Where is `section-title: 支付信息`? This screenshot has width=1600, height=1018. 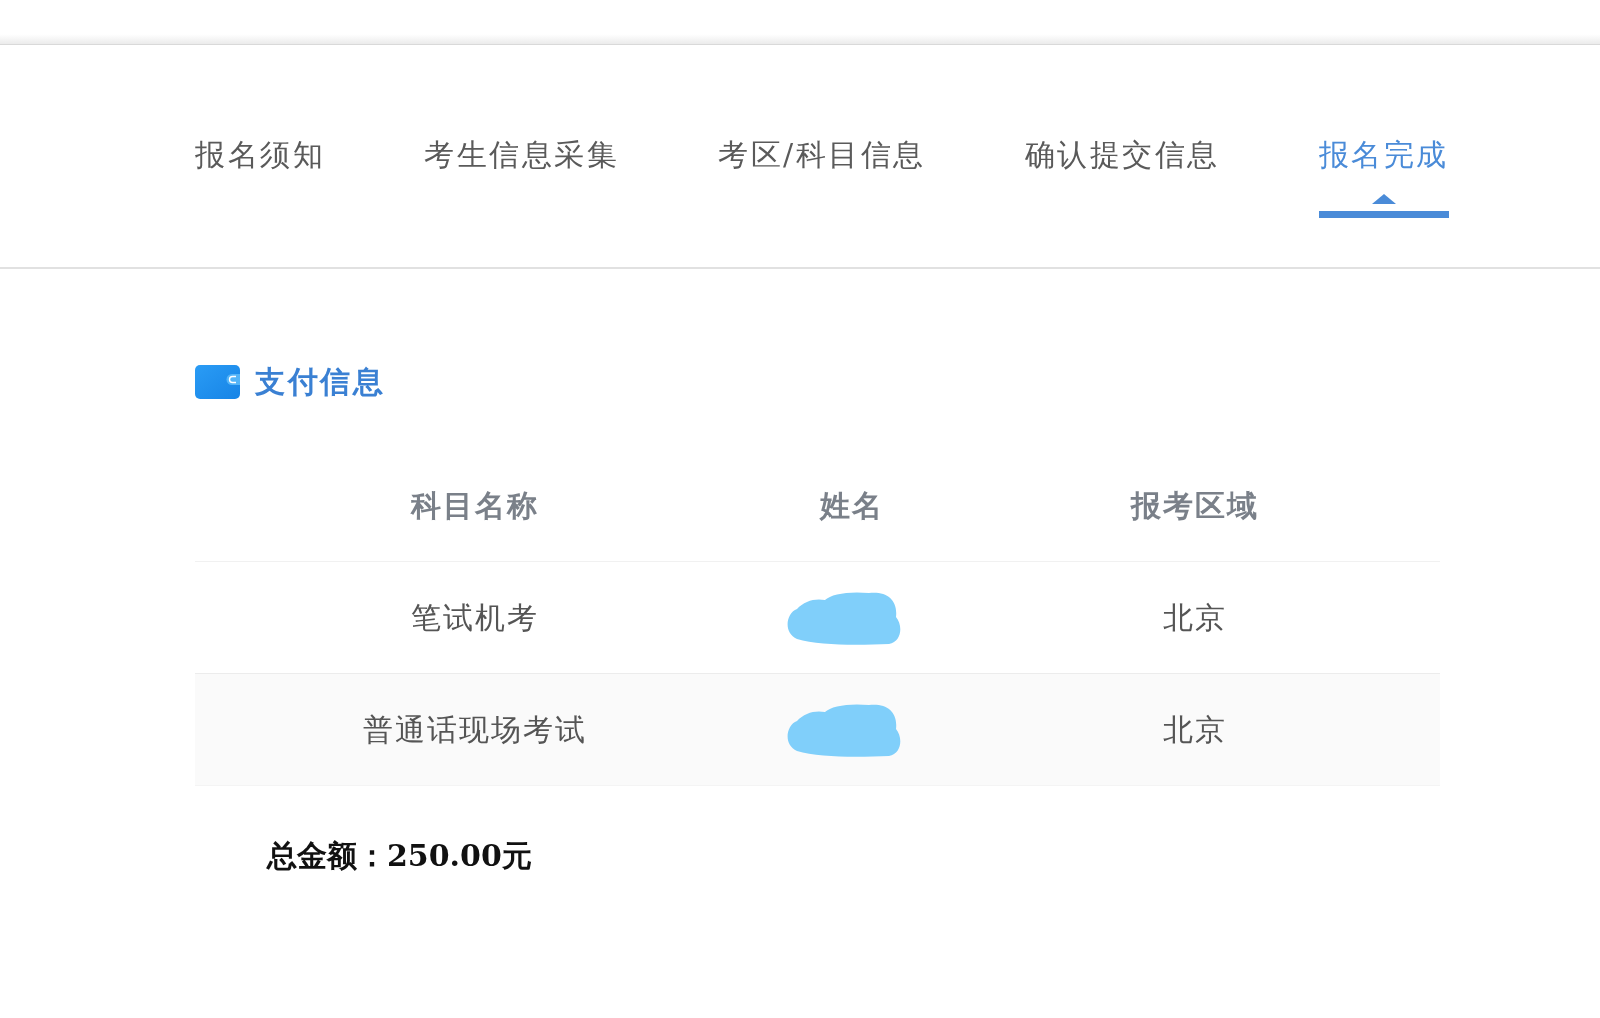
section-title: 支付信息 is located at coordinates (320, 382).